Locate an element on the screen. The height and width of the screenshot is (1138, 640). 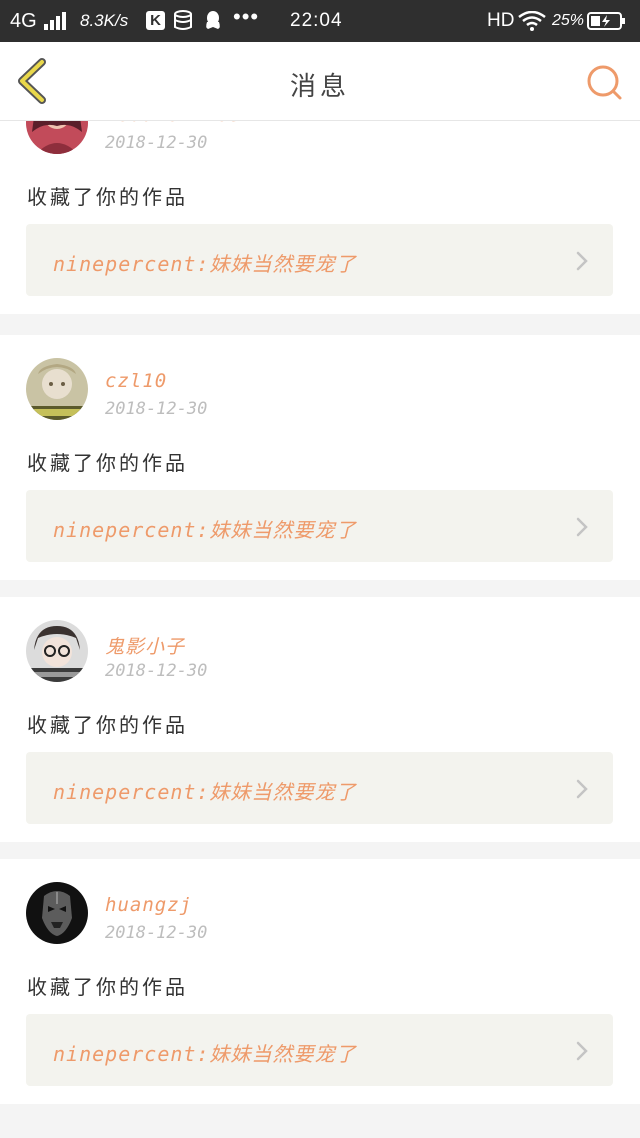
username: hedurenFros is located at coordinates (173, 123).